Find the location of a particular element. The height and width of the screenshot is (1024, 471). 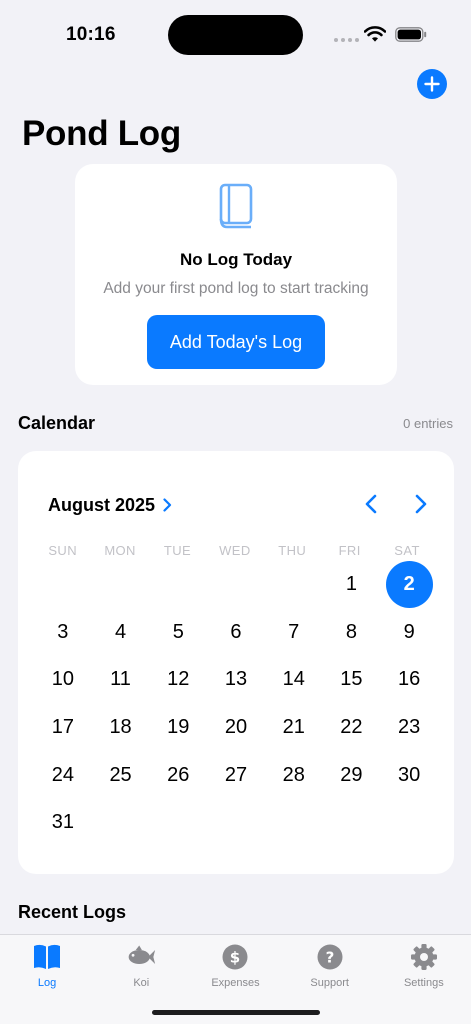

calendar-day: 6 is located at coordinates (236, 633).